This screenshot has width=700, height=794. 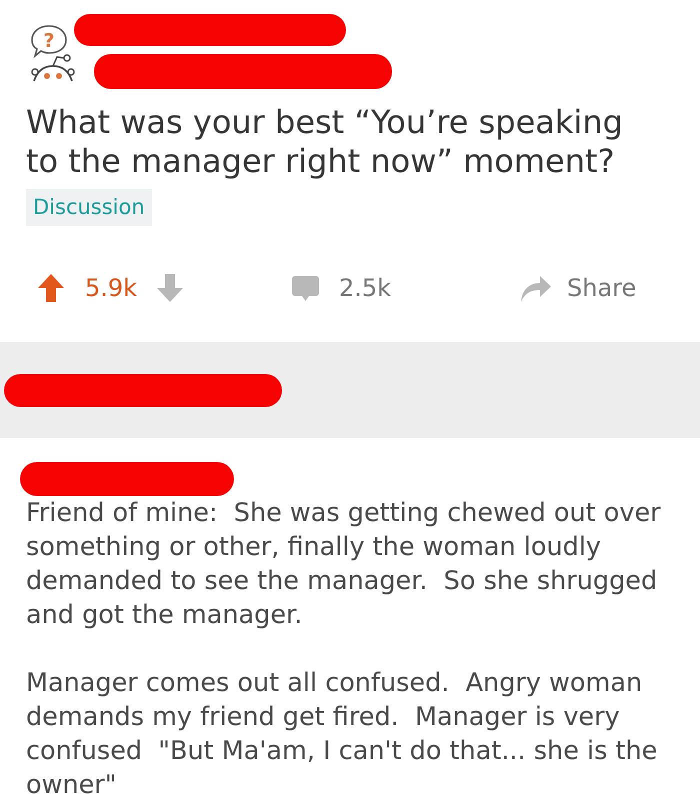 I want to click on comments-button: 2.5k, so click(x=342, y=288).